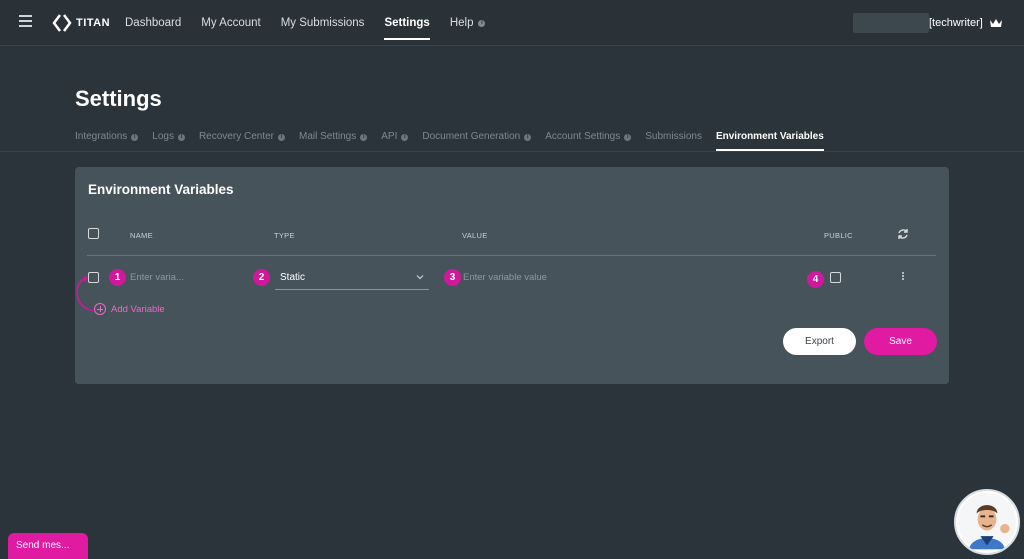 The width and height of the screenshot is (1024, 559). I want to click on tab-account-settings: Account Settings i, so click(588, 137).